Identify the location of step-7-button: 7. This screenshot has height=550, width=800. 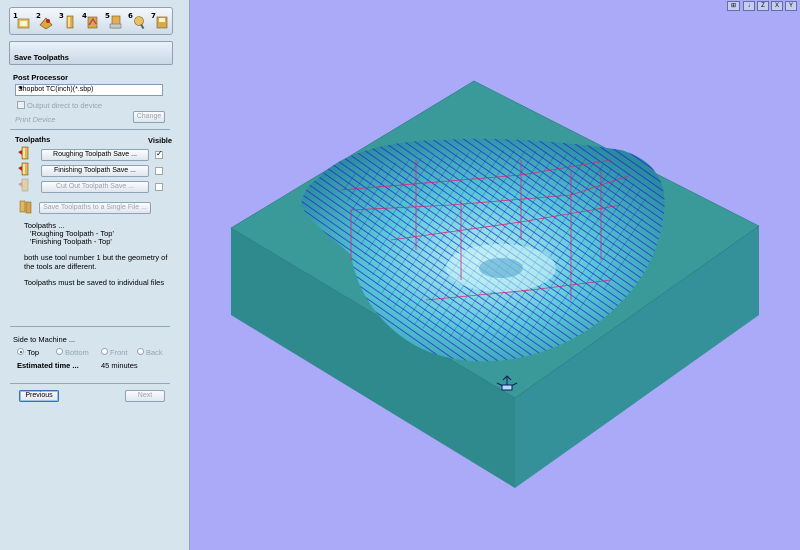
(160, 21).